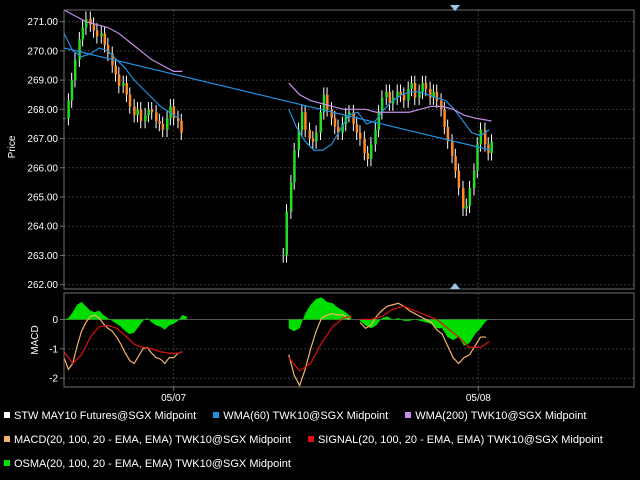  I want to click on y-tick-label: 263.00, so click(42, 256).